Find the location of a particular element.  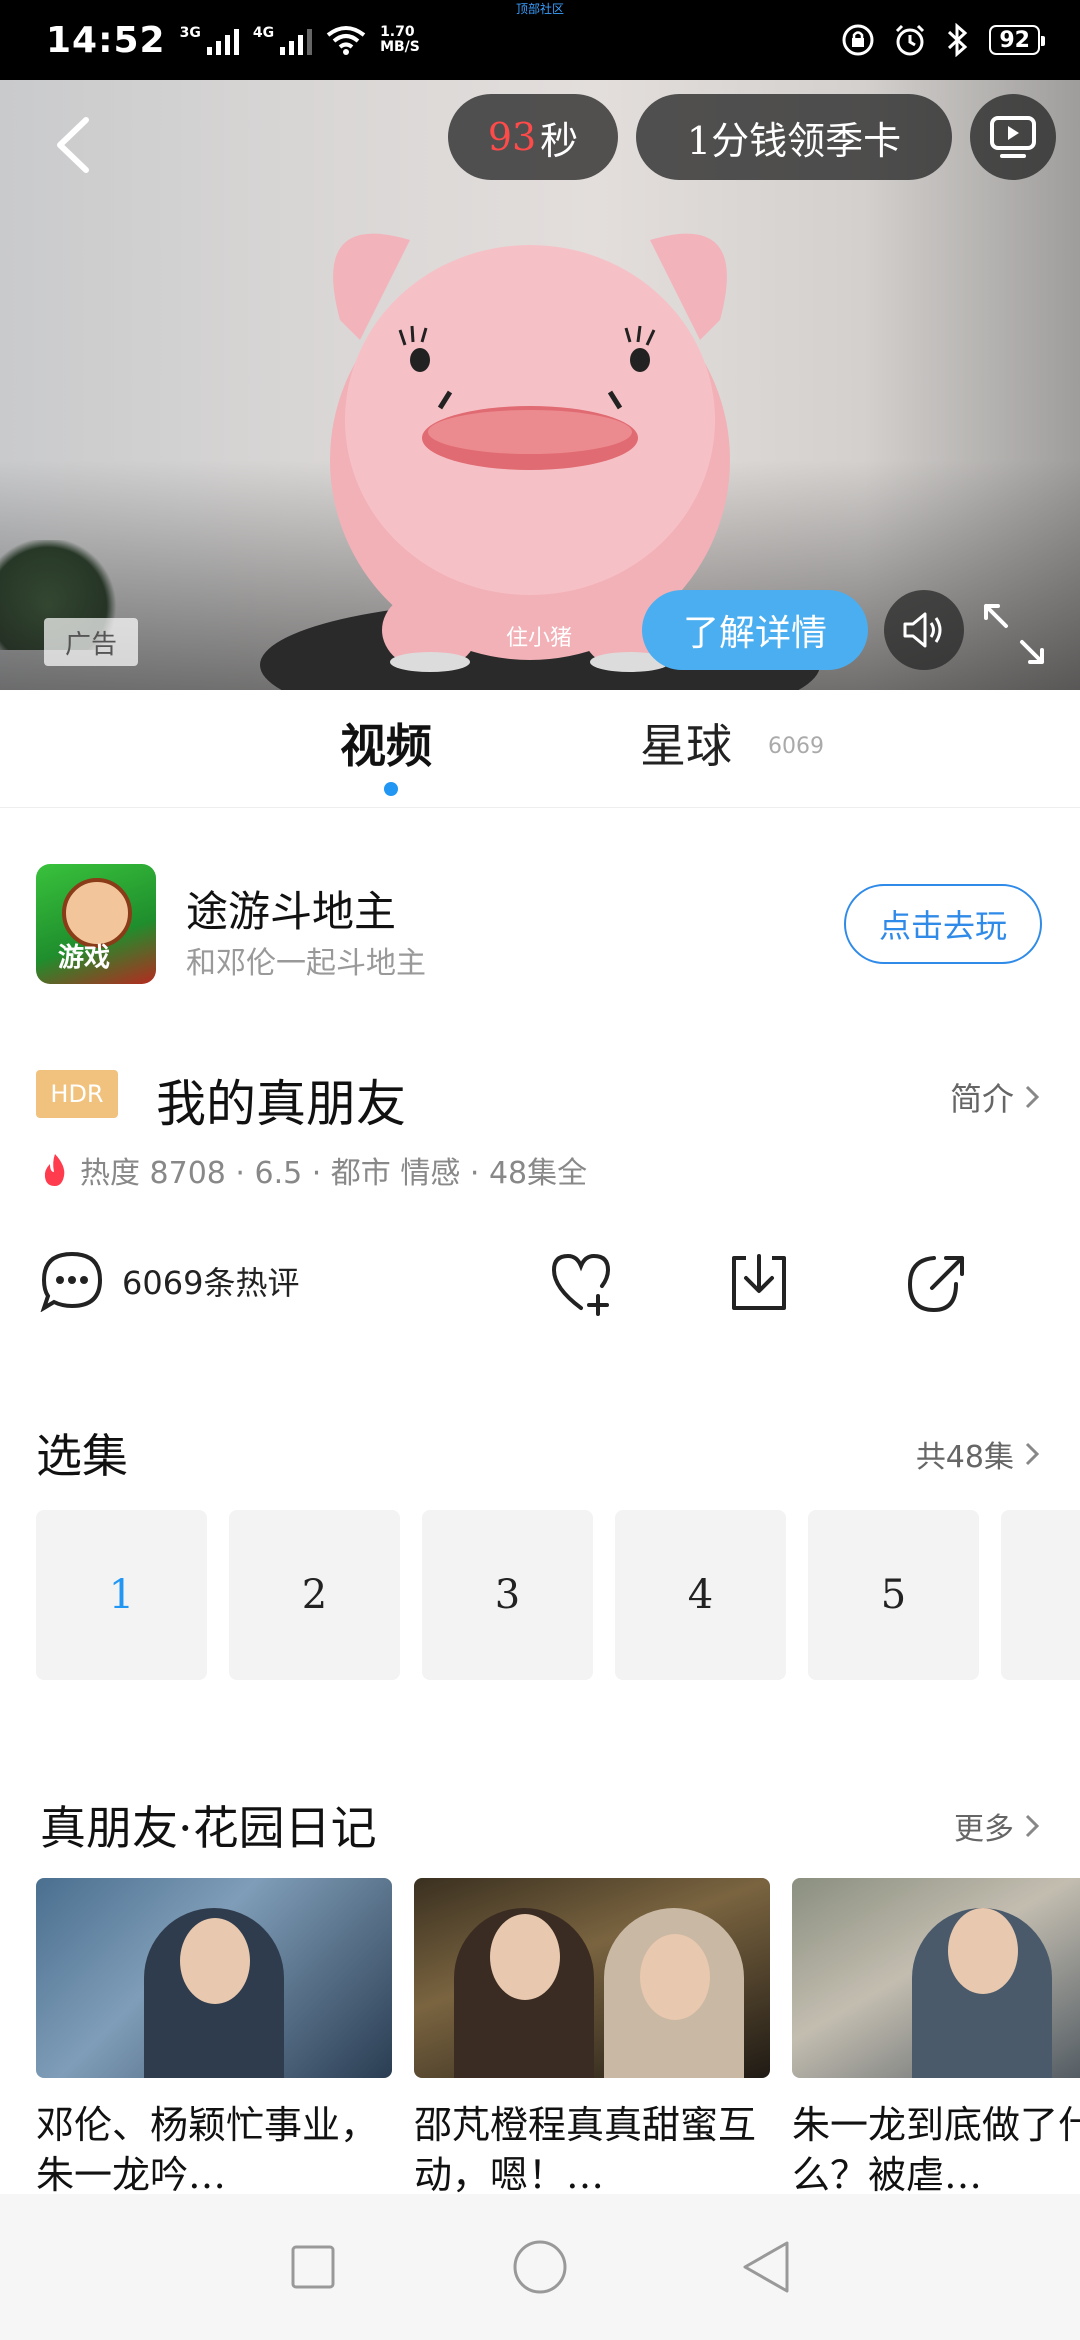

vip-promo-button: 1分钱领季卡 is located at coordinates (794, 137).